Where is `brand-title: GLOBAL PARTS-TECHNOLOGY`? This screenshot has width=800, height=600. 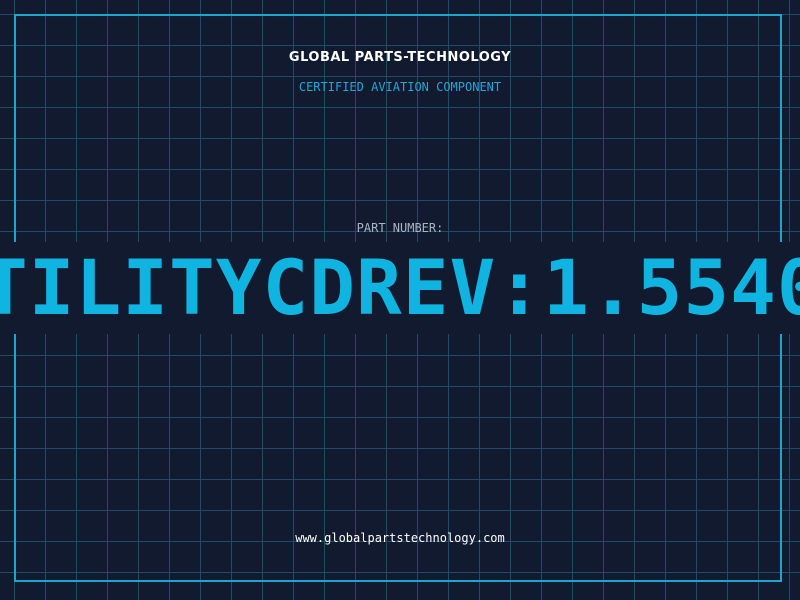 brand-title: GLOBAL PARTS-TECHNOLOGY is located at coordinates (400, 57).